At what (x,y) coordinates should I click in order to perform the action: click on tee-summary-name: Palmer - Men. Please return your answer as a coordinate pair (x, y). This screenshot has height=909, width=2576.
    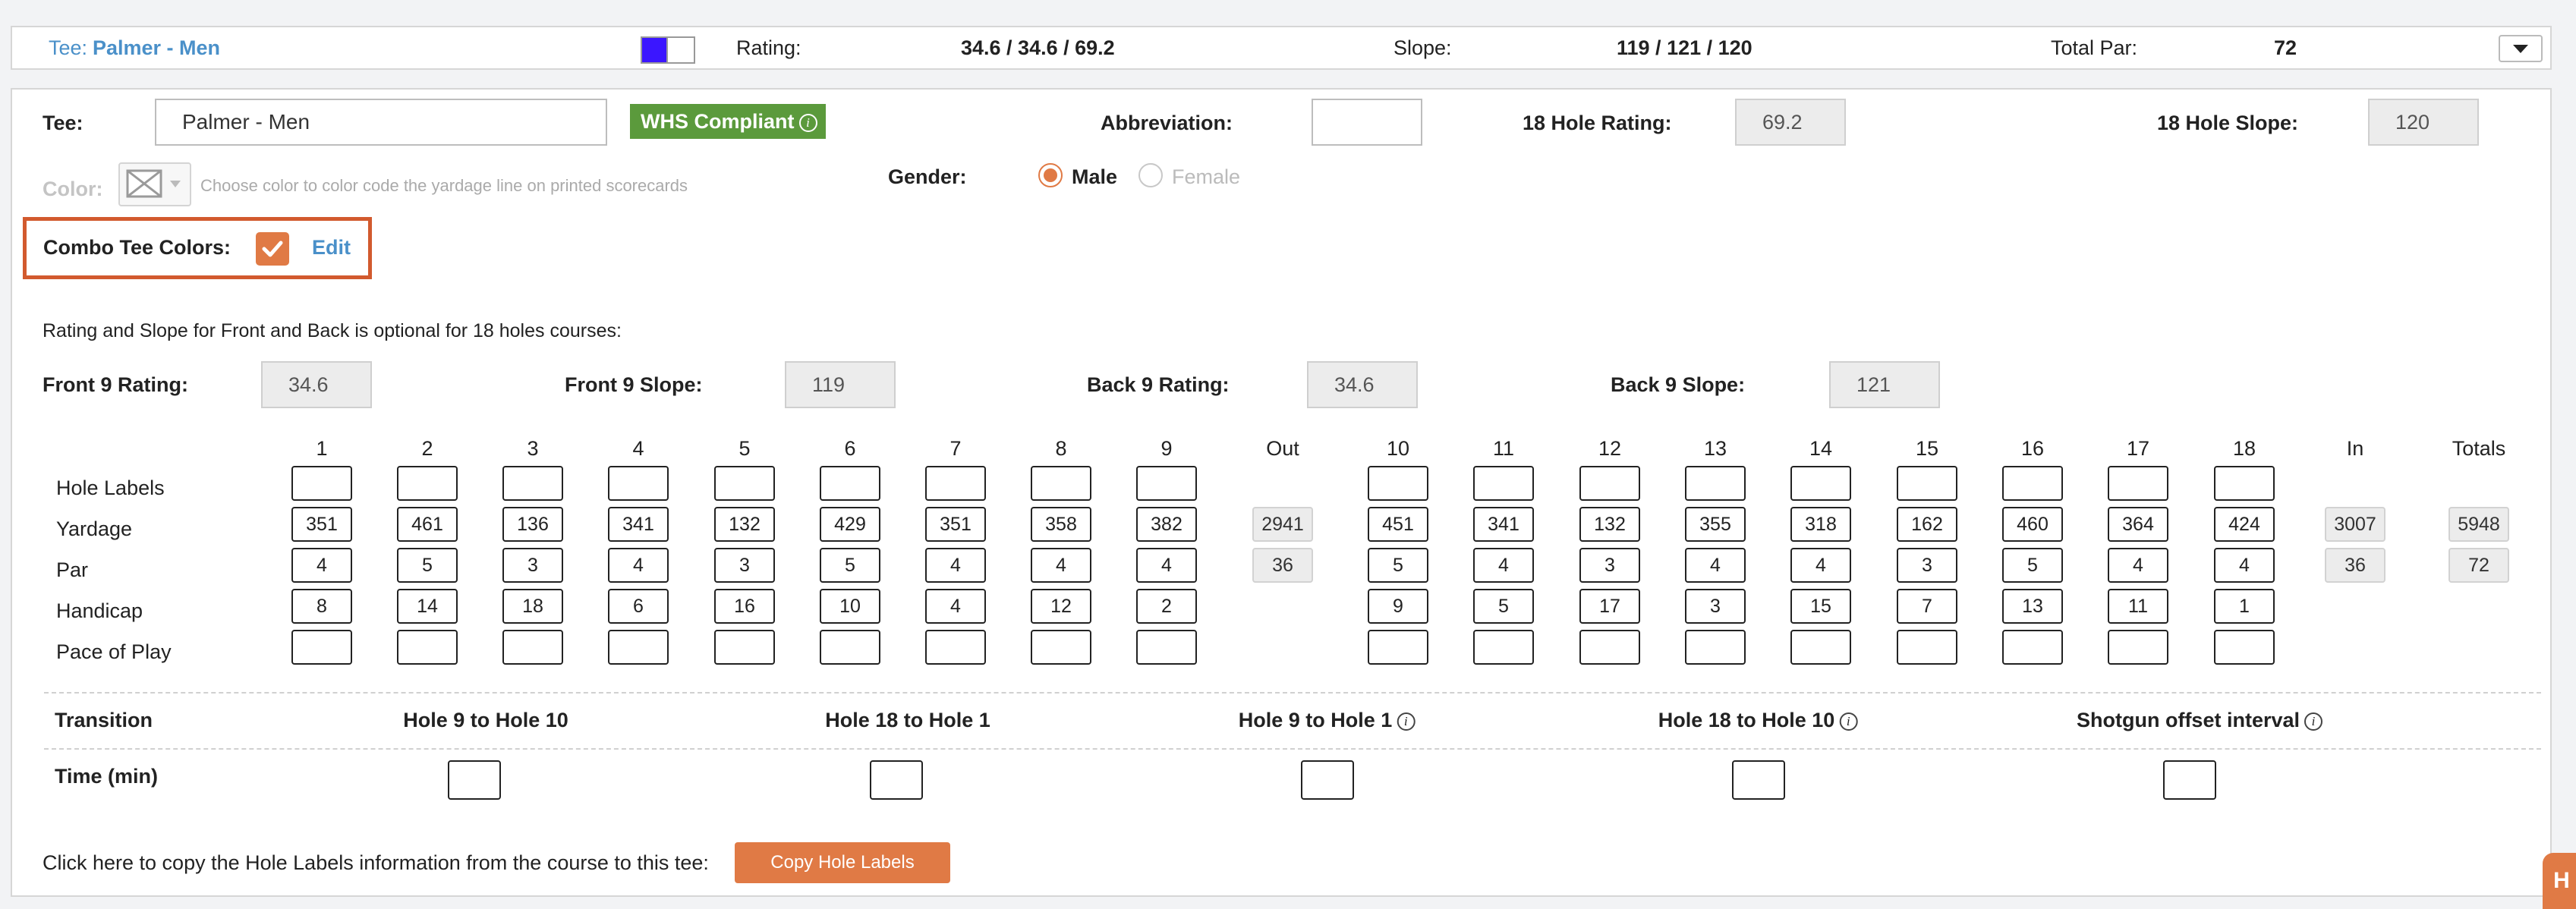
    Looking at the image, I should click on (156, 47).